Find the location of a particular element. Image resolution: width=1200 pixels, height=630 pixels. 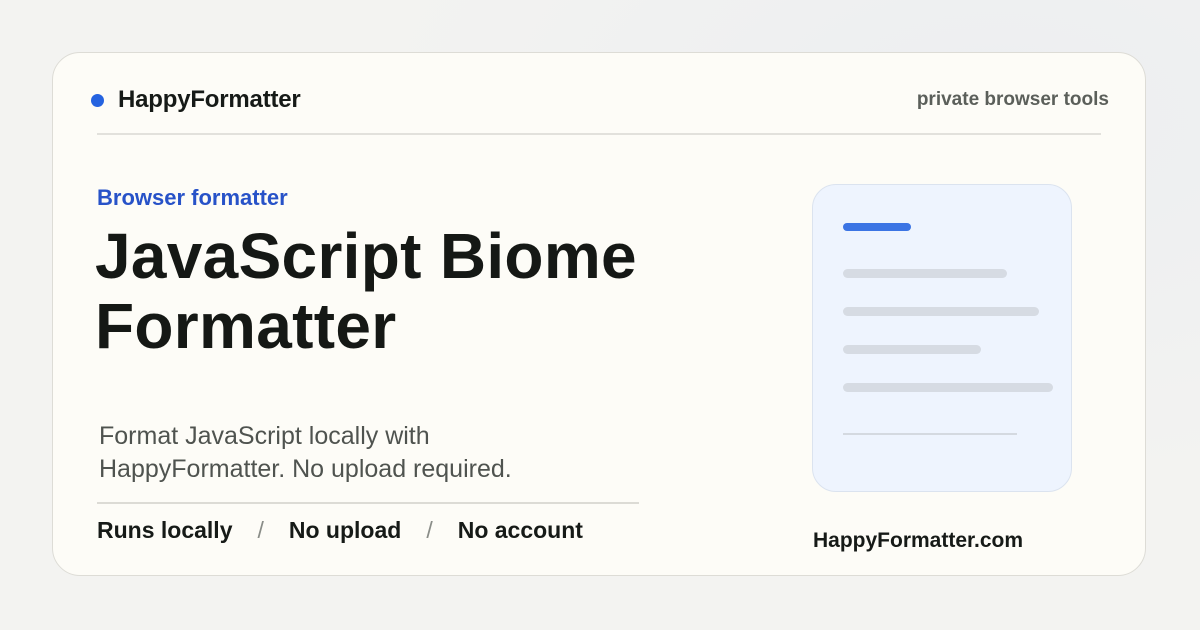

brand-name: HappyFormatter is located at coordinates (209, 99).